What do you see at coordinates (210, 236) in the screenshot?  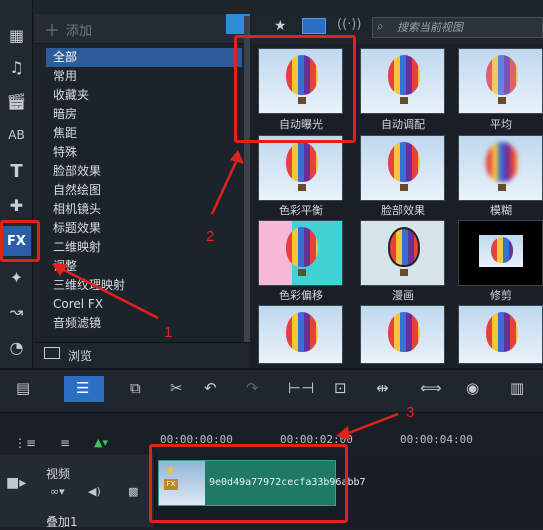 I see `annotation-number: 2` at bounding box center [210, 236].